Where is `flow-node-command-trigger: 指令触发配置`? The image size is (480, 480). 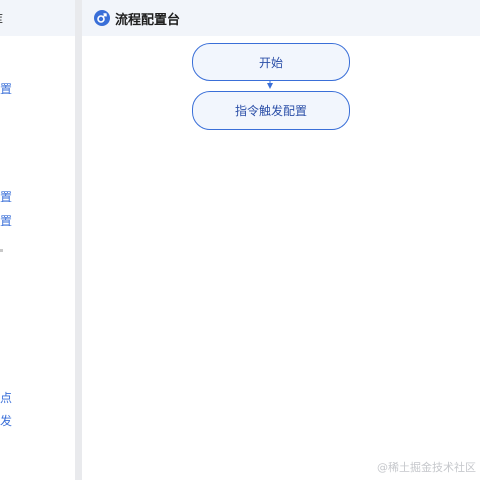 flow-node-command-trigger: 指令触发配置 is located at coordinates (271, 110).